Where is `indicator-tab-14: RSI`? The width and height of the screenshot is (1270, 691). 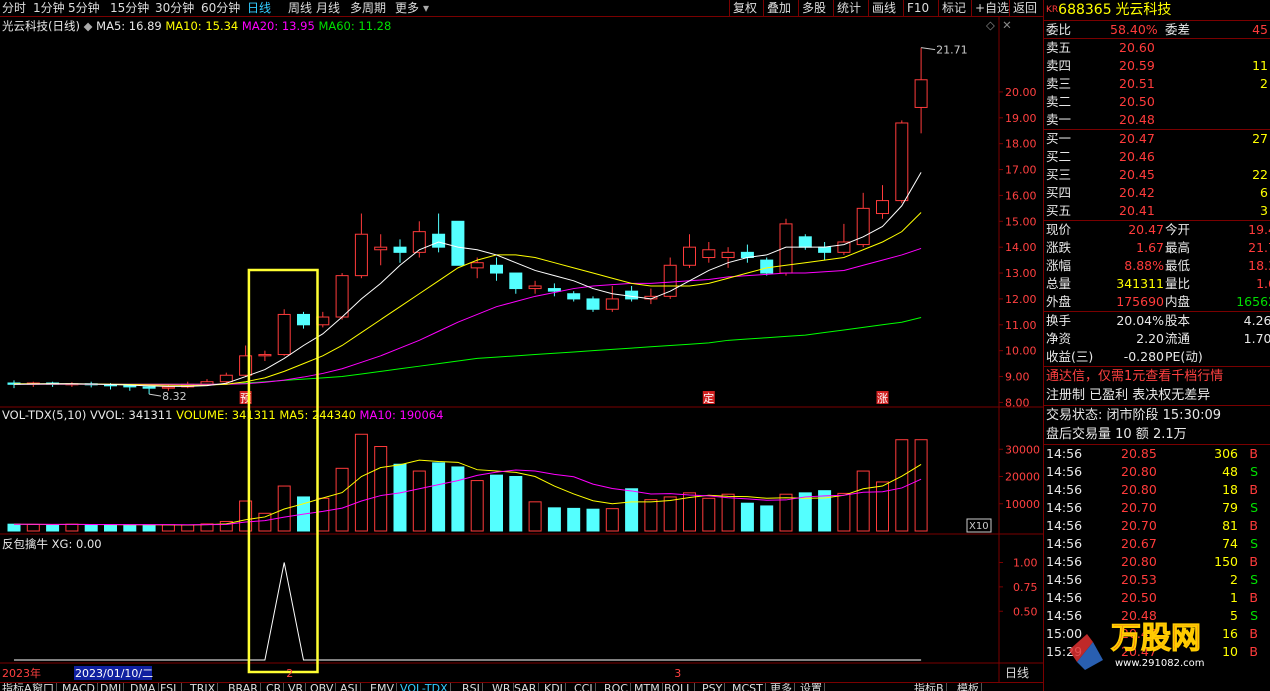
indicator-tab-14: RSI is located at coordinates (471, 687).